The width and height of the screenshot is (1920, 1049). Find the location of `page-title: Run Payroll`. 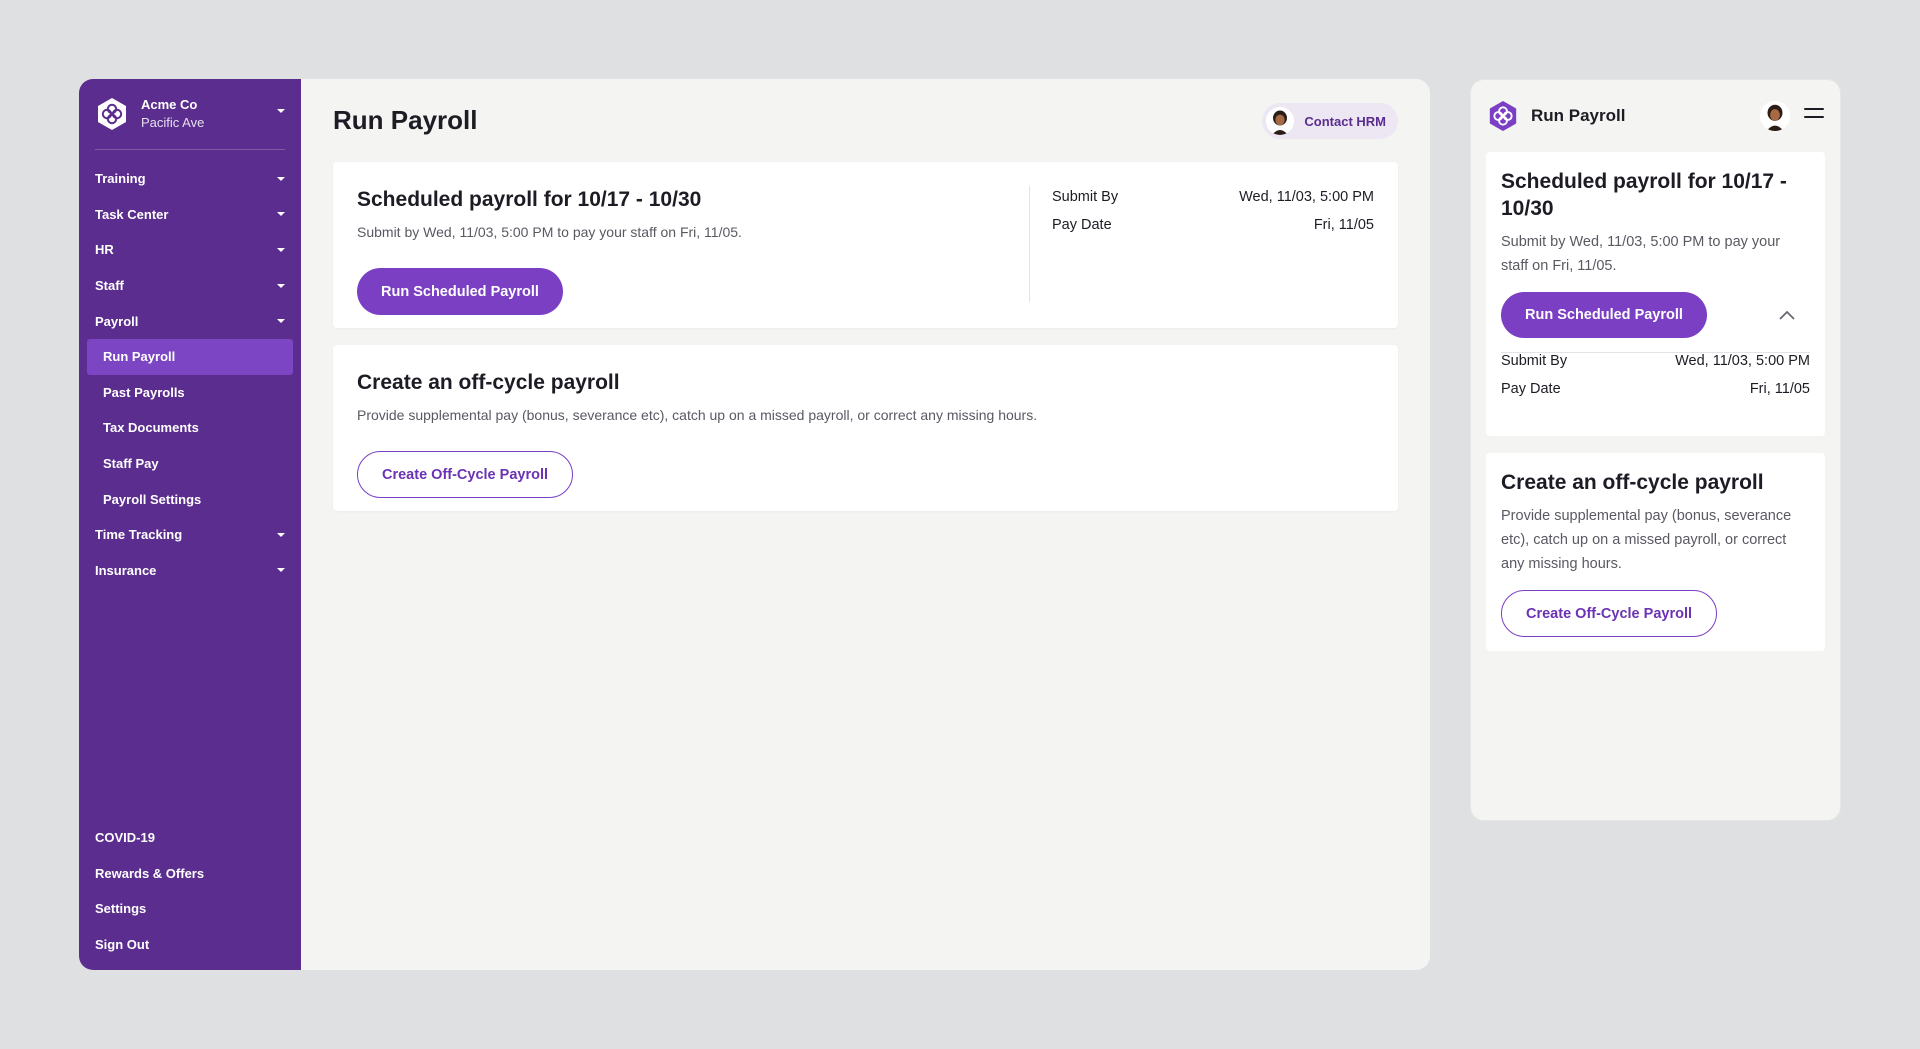

page-title: Run Payroll is located at coordinates (405, 120).